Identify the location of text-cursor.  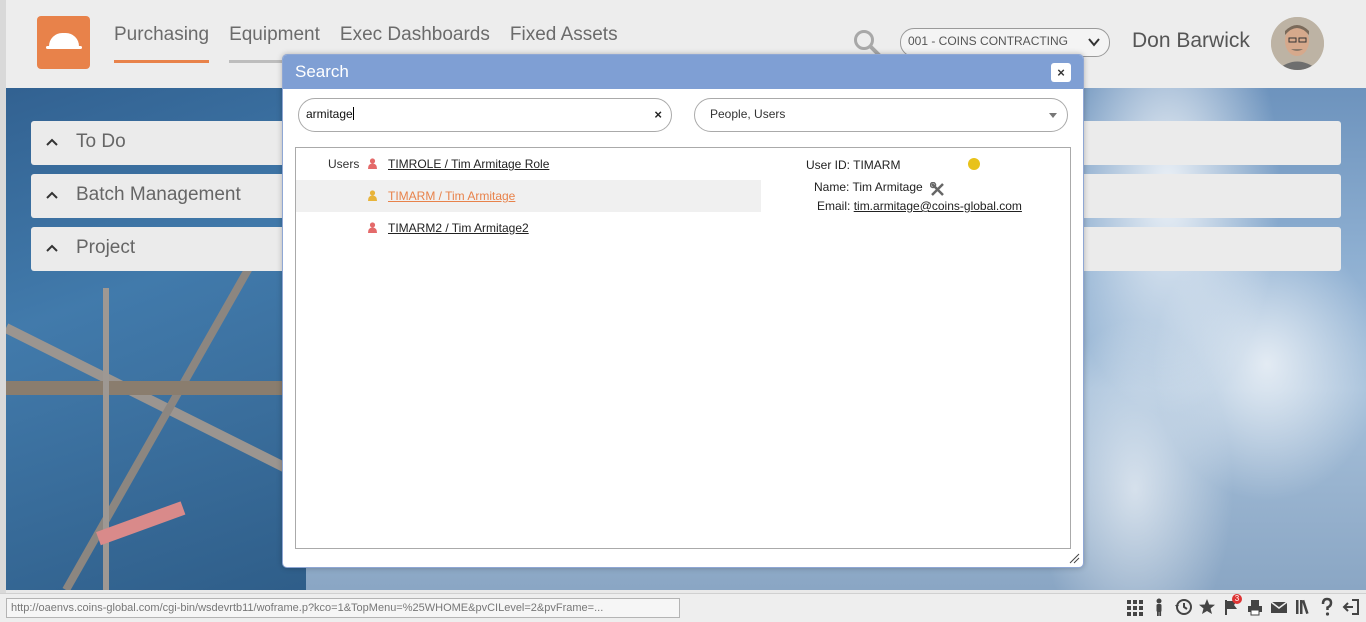
(353, 113).